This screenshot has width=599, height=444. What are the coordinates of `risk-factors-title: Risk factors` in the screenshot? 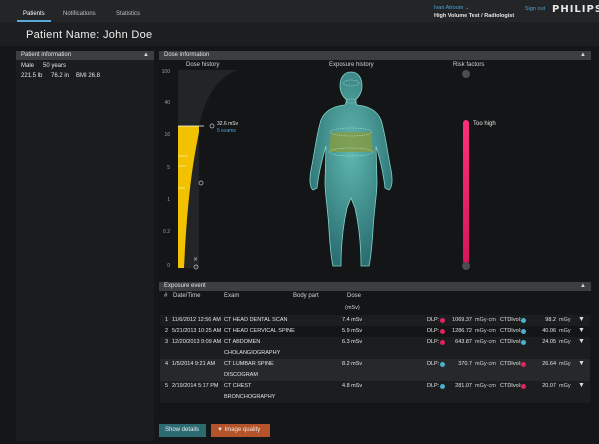 It's located at (469, 65).